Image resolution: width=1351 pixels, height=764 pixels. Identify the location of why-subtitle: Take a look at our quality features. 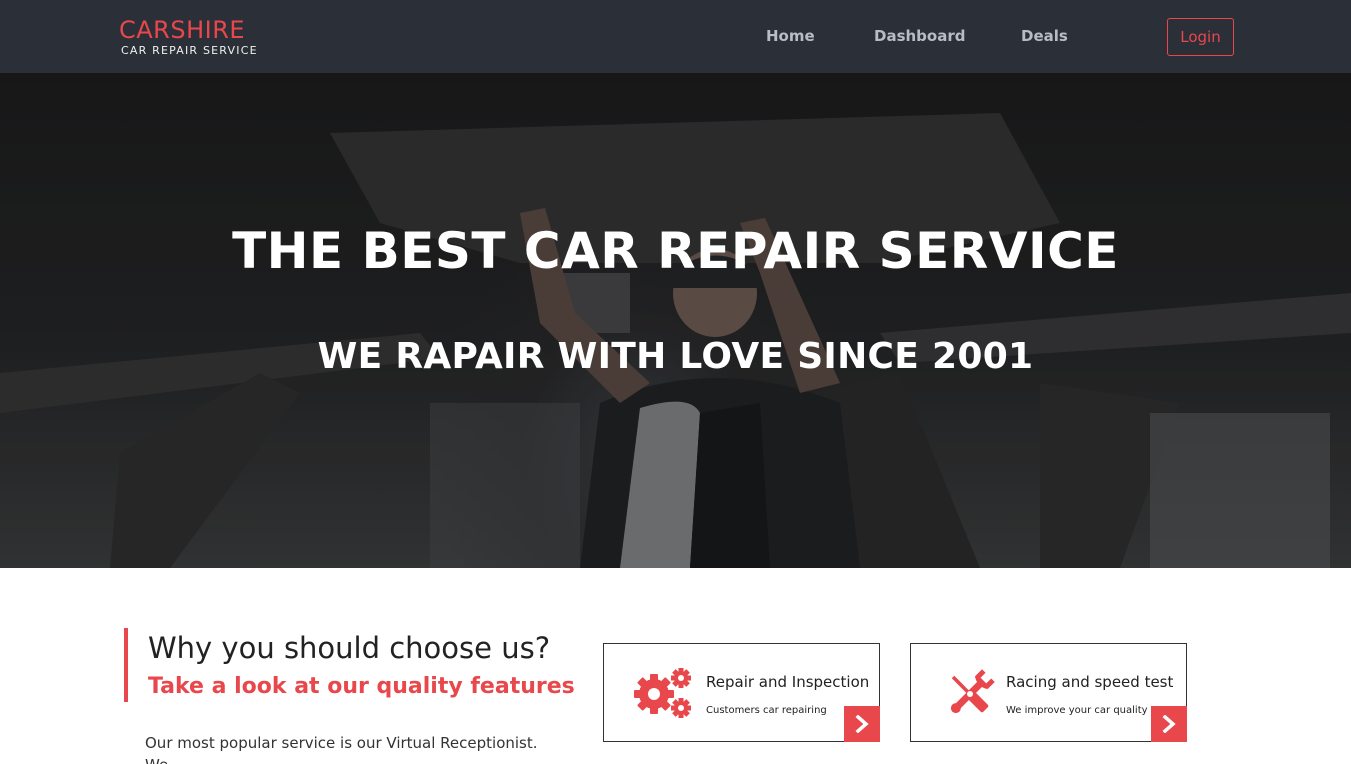
(361, 686).